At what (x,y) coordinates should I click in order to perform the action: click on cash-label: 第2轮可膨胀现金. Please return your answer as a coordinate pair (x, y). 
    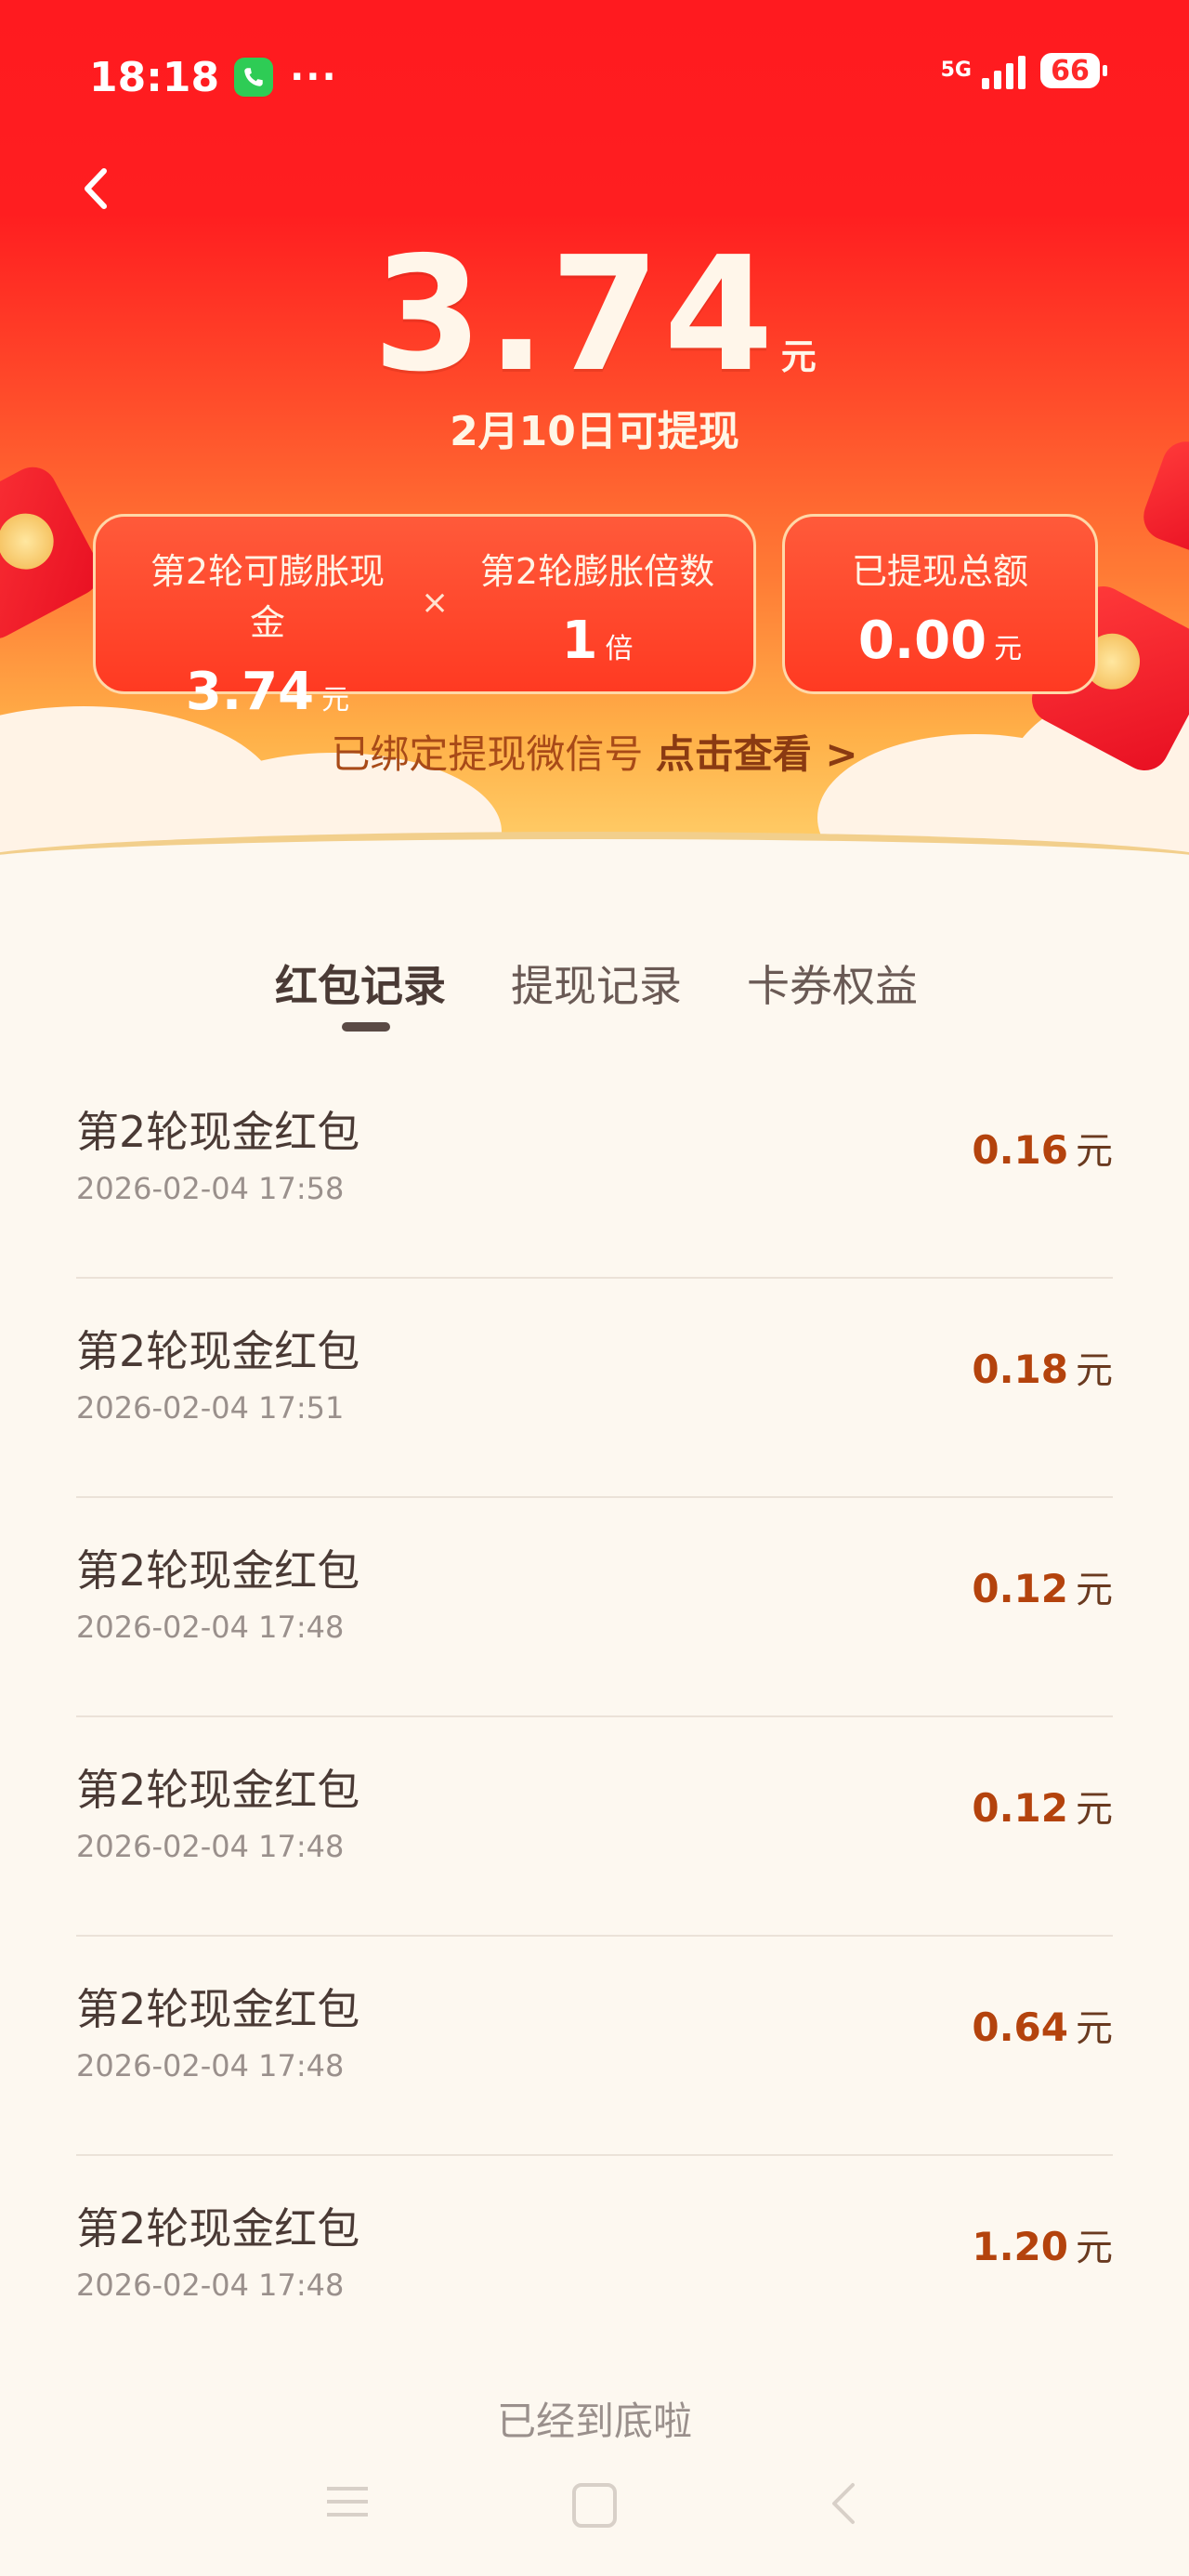
    Looking at the image, I should click on (267, 597).